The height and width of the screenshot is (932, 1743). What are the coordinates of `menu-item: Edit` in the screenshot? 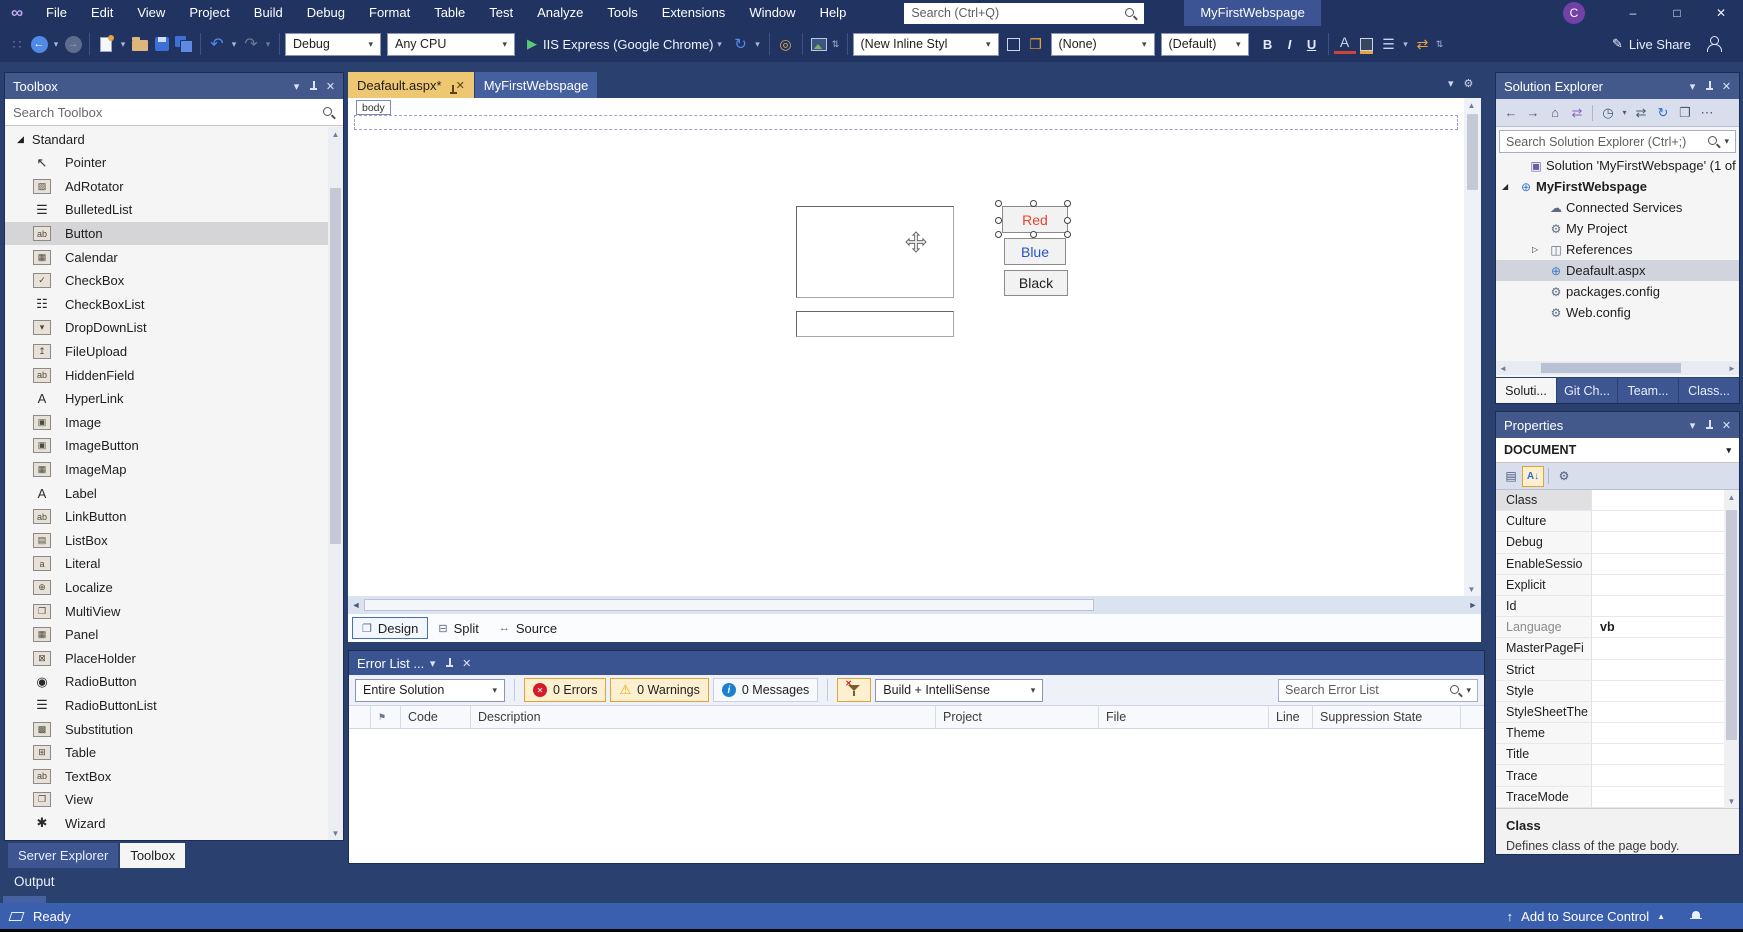 It's located at (102, 13).